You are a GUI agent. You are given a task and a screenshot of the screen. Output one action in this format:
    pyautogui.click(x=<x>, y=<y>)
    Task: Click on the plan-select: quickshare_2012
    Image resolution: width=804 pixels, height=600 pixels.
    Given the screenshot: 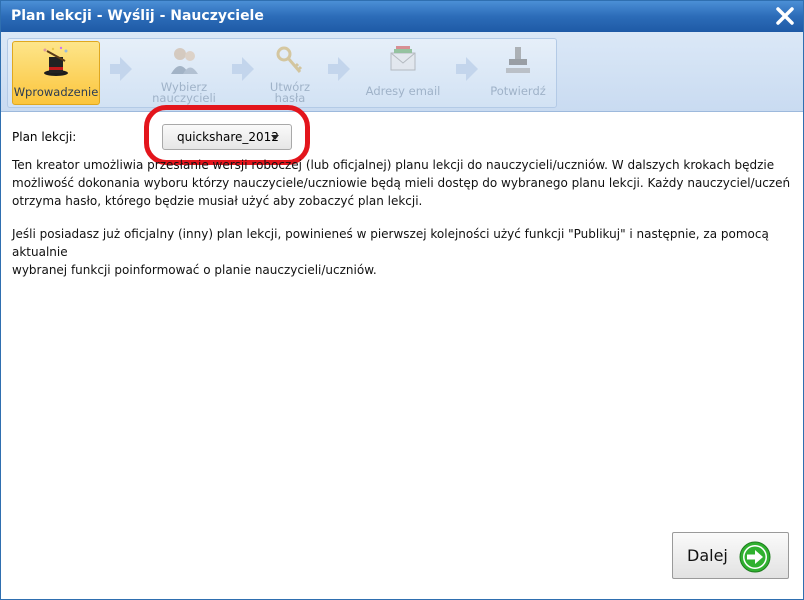 What is the action you would take?
    pyautogui.click(x=227, y=137)
    